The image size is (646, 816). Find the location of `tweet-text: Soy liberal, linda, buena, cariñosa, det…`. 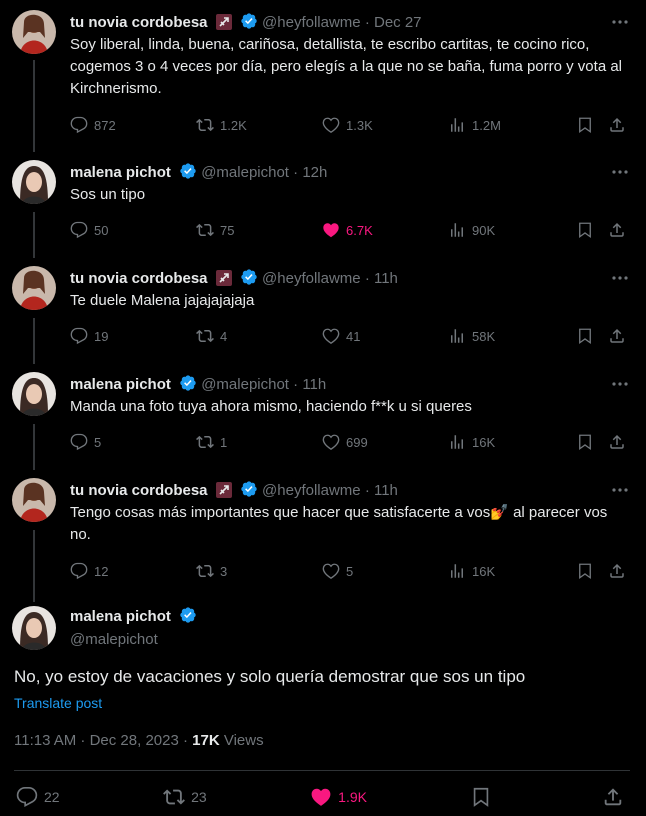

tweet-text: Soy liberal, linda, buena, cariñosa, det… is located at coordinates (346, 66).